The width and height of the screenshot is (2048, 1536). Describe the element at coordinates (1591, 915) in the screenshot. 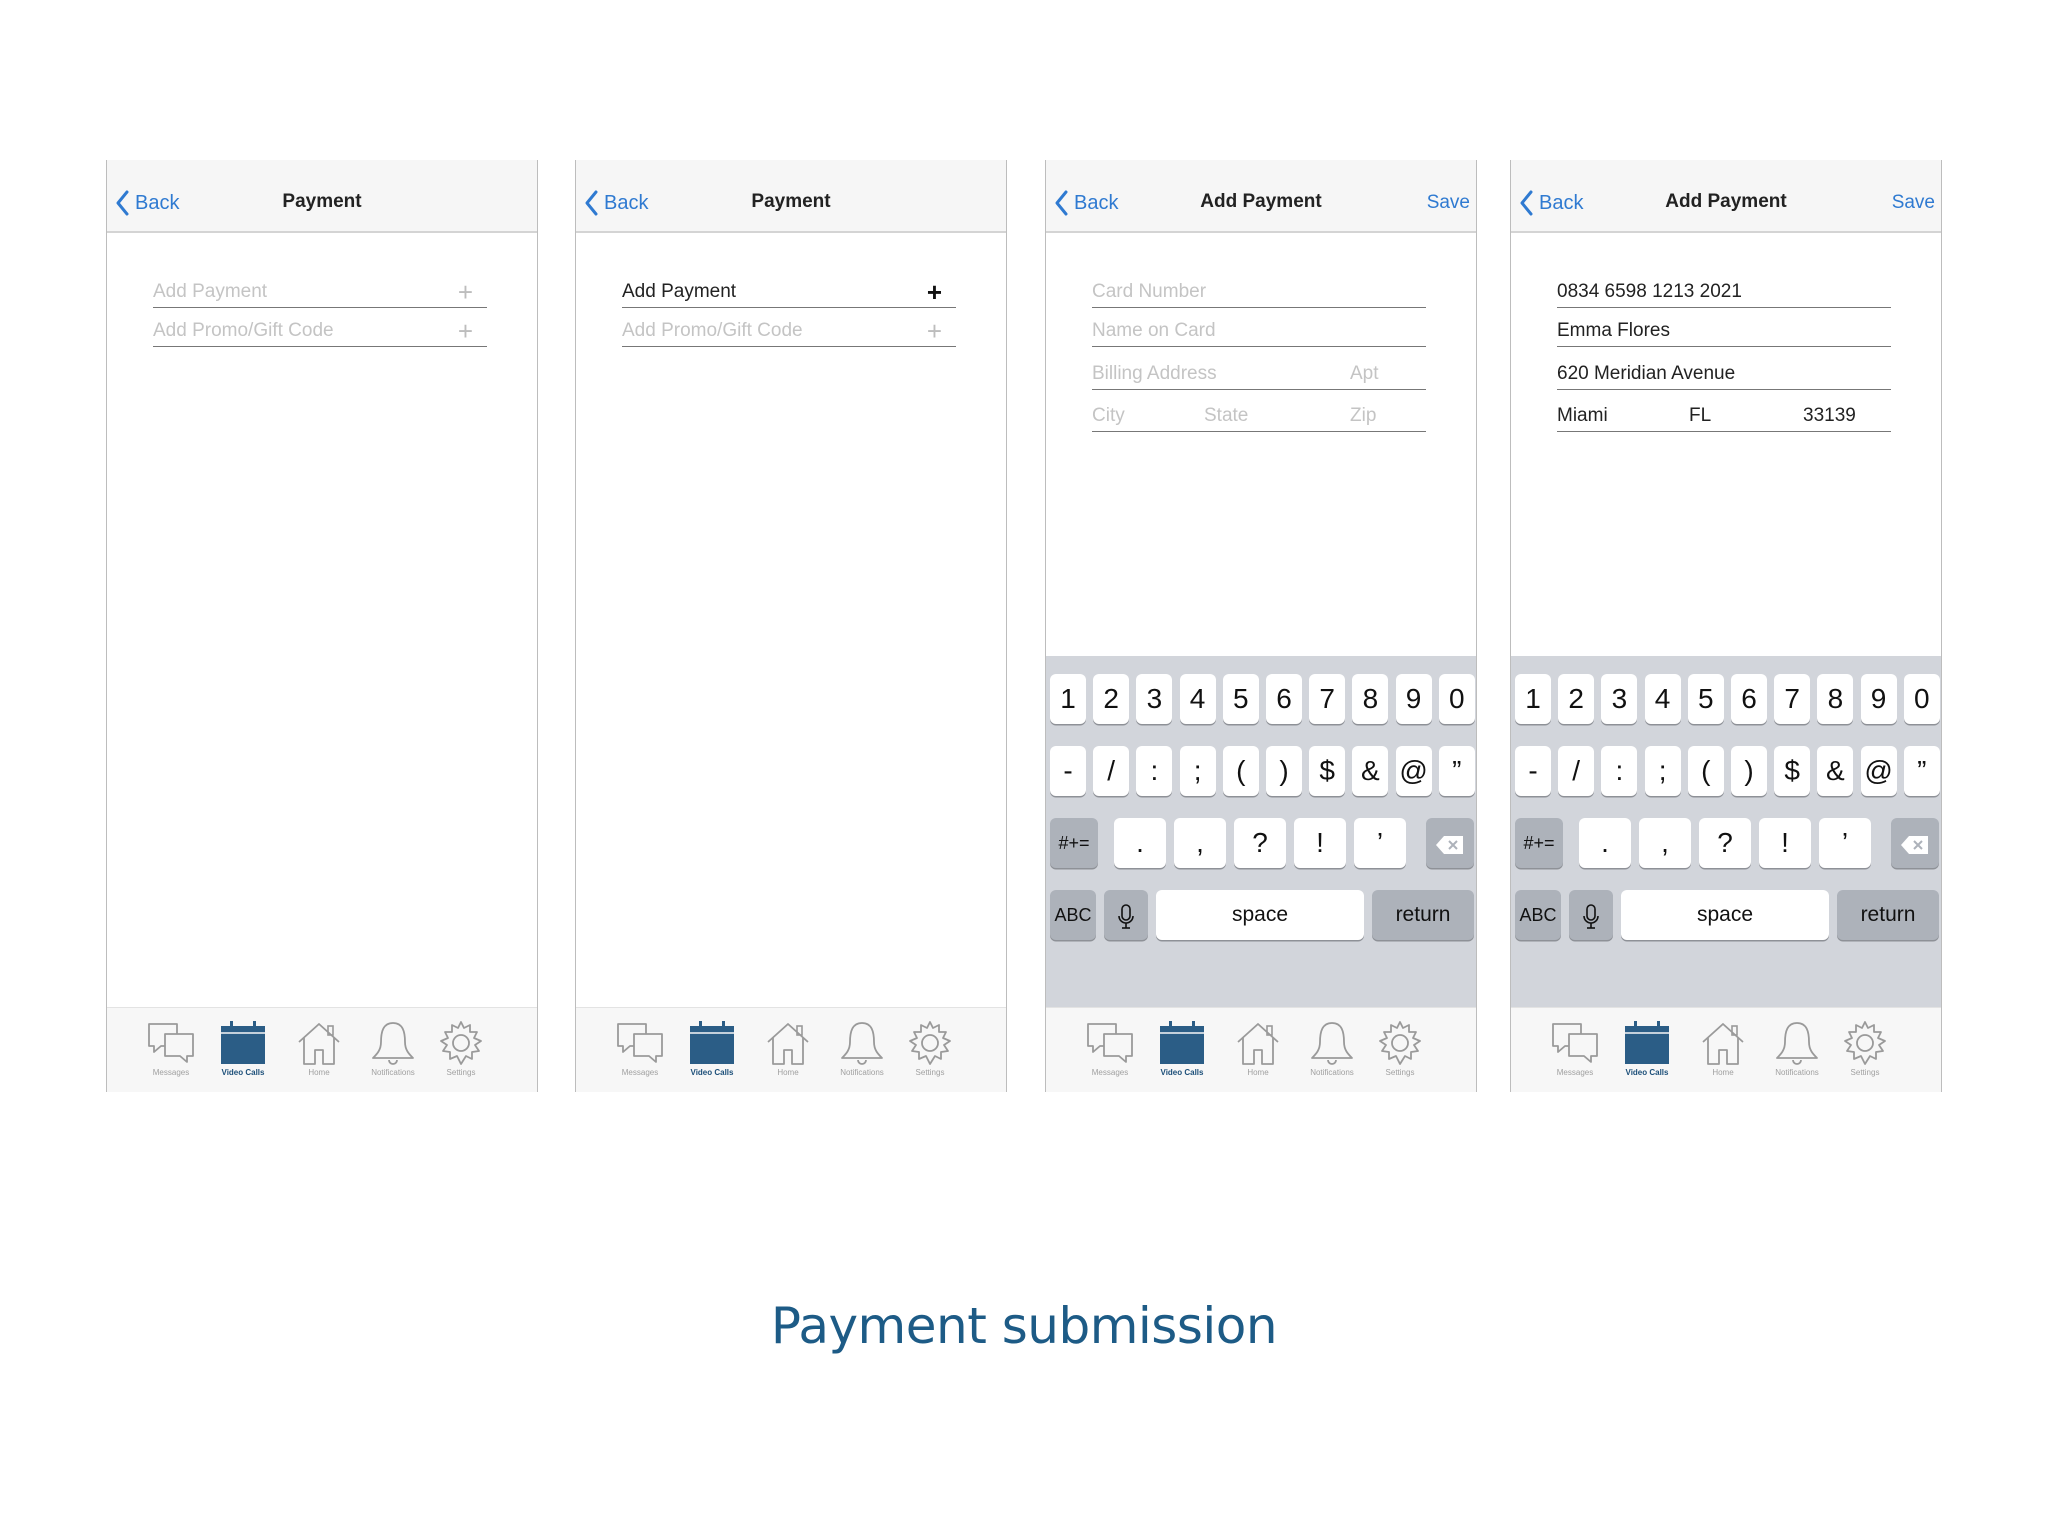

I see `dictation-key` at that location.